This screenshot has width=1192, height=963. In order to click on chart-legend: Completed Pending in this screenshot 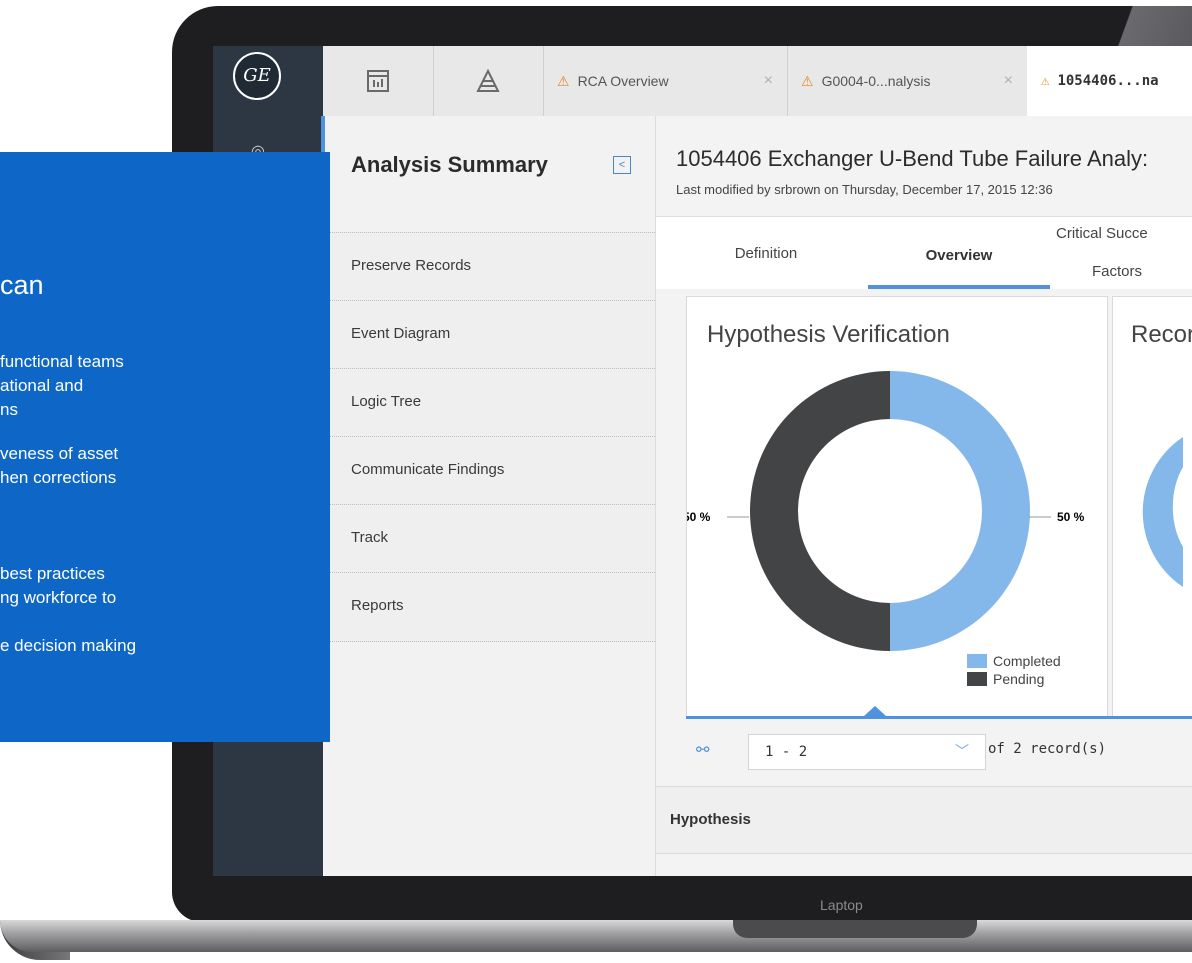, I will do `click(1014, 670)`.